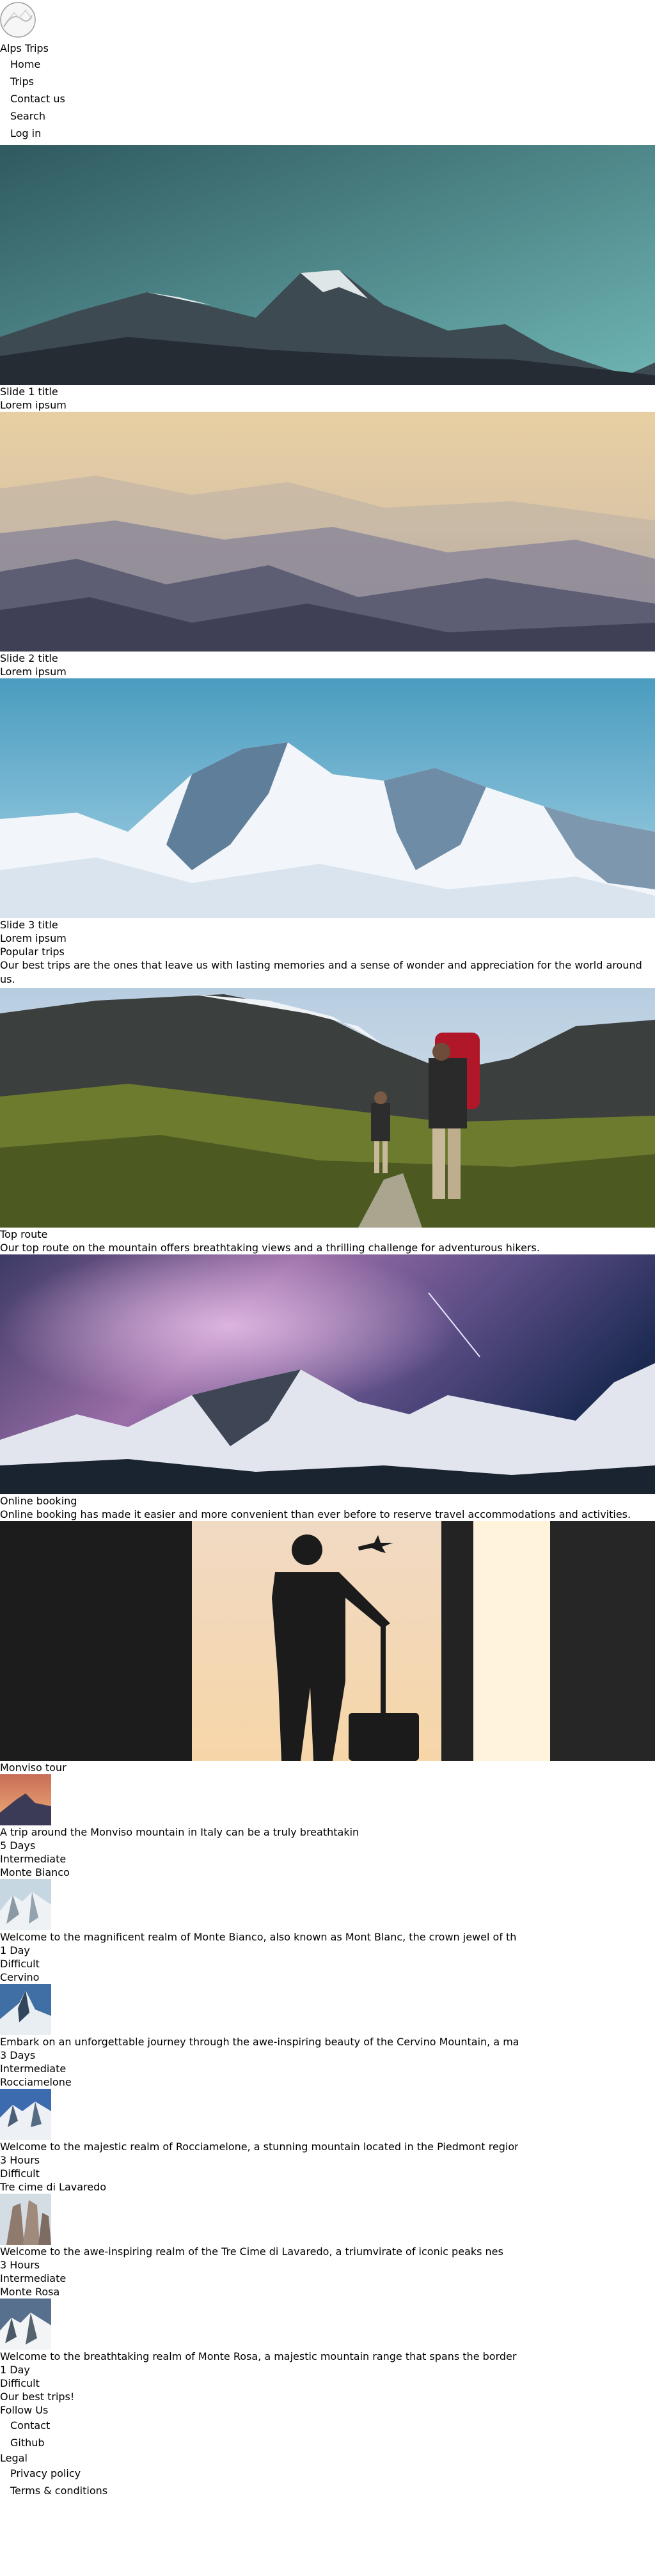  What do you see at coordinates (327, 1768) in the screenshot?
I see `tour-title: Monviso tour` at bounding box center [327, 1768].